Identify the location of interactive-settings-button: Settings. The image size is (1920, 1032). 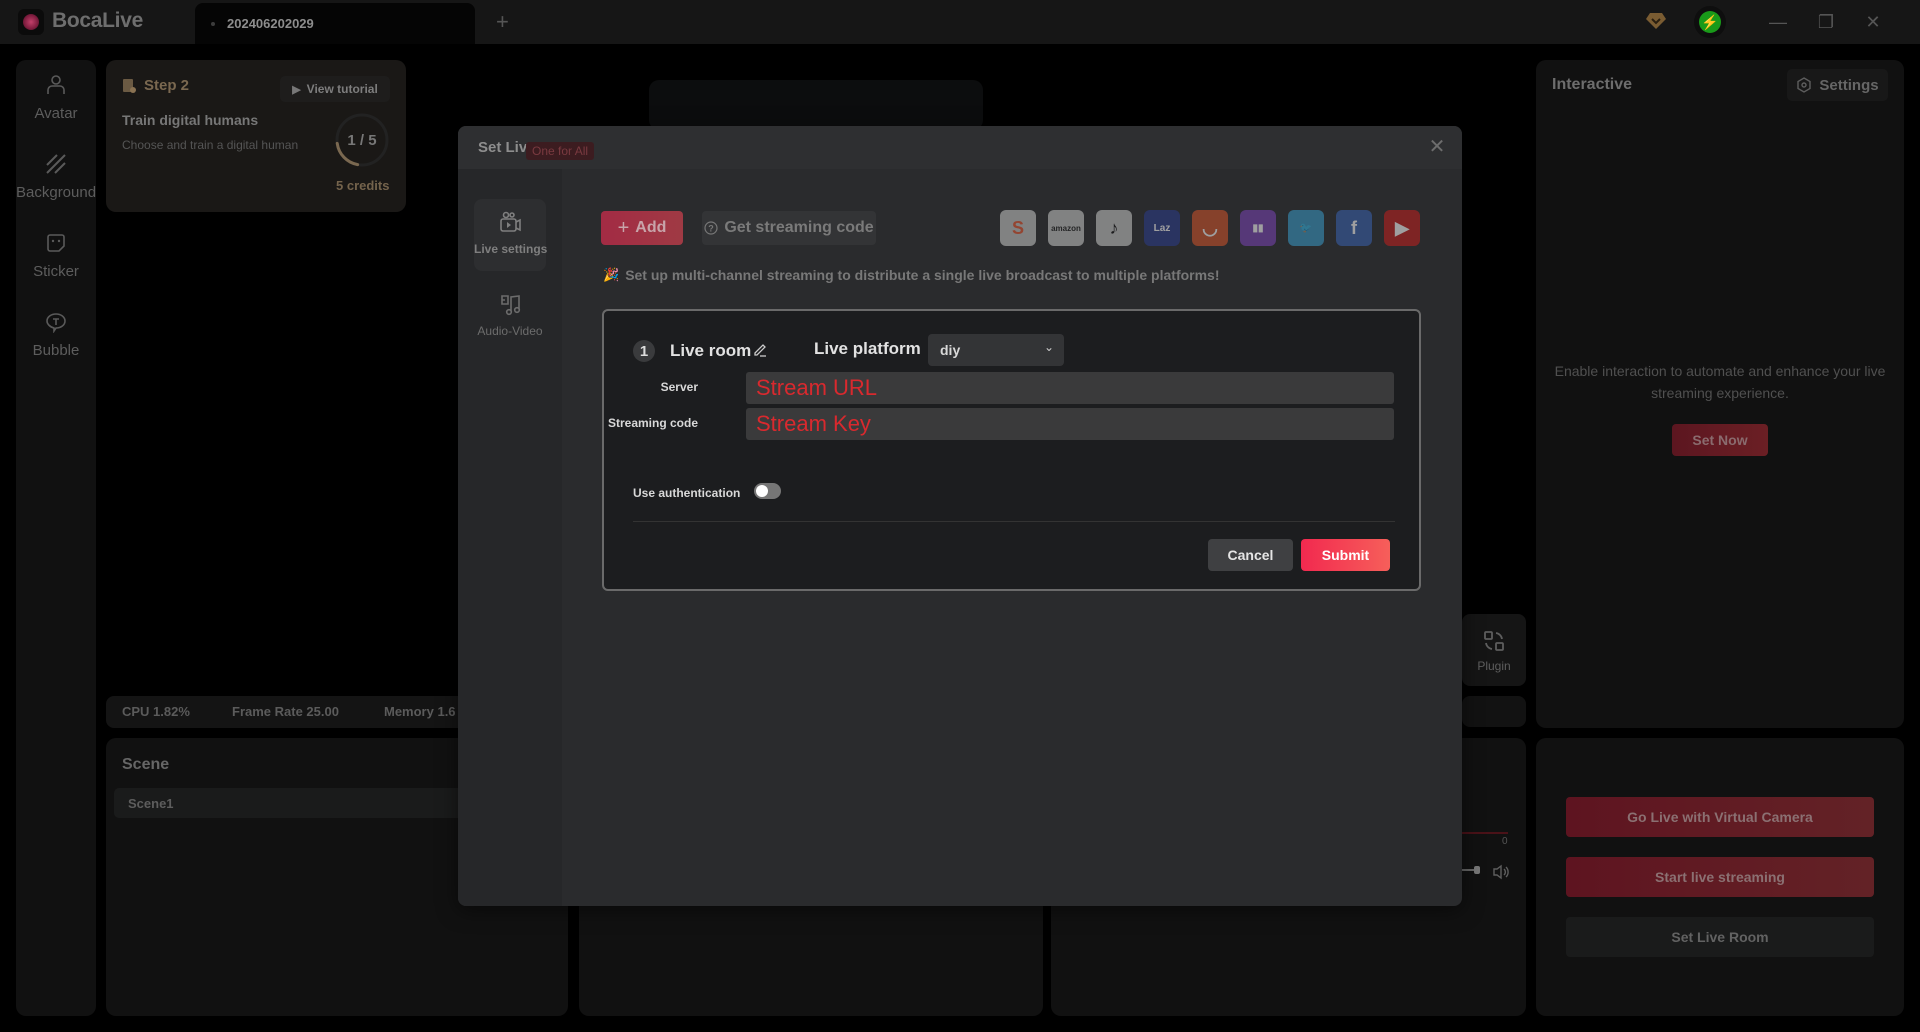
(1837, 85).